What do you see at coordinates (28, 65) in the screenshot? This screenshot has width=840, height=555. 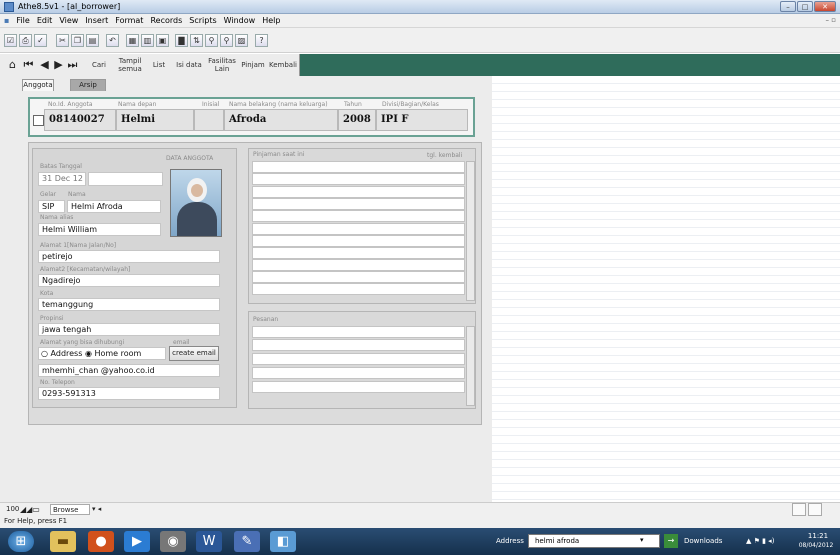 I see `first-record-icon: ⏮` at bounding box center [28, 65].